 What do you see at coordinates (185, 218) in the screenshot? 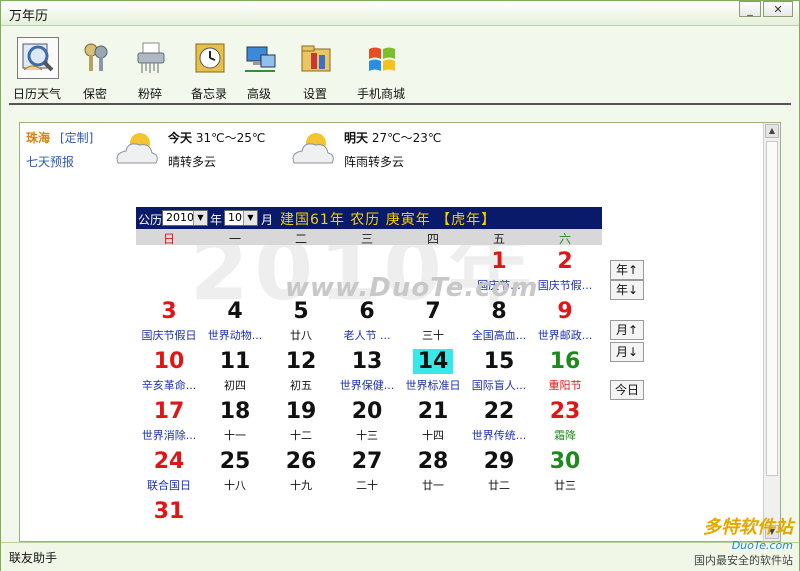
I see `year-select: 2010 ▼` at bounding box center [185, 218].